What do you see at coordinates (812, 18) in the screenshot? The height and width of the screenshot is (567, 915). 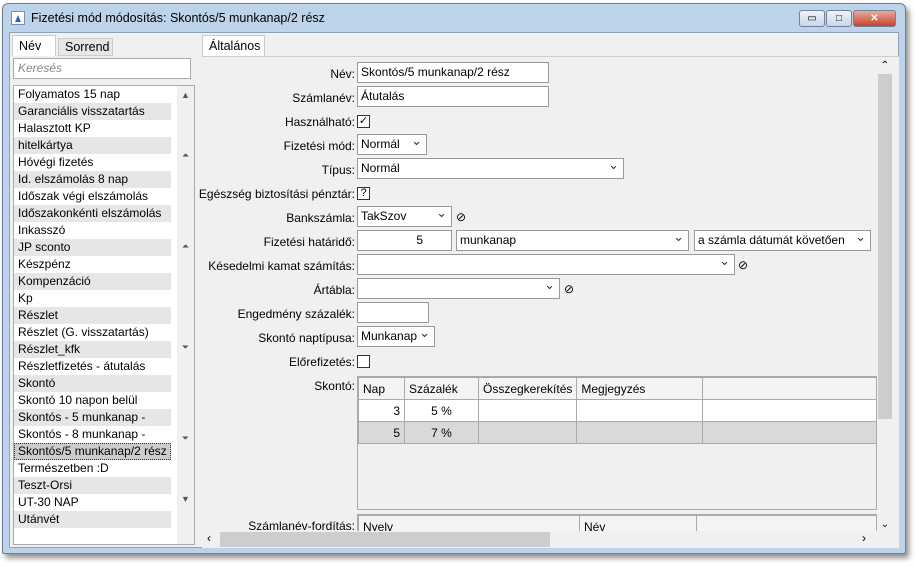 I see `minimize-button: ▭` at bounding box center [812, 18].